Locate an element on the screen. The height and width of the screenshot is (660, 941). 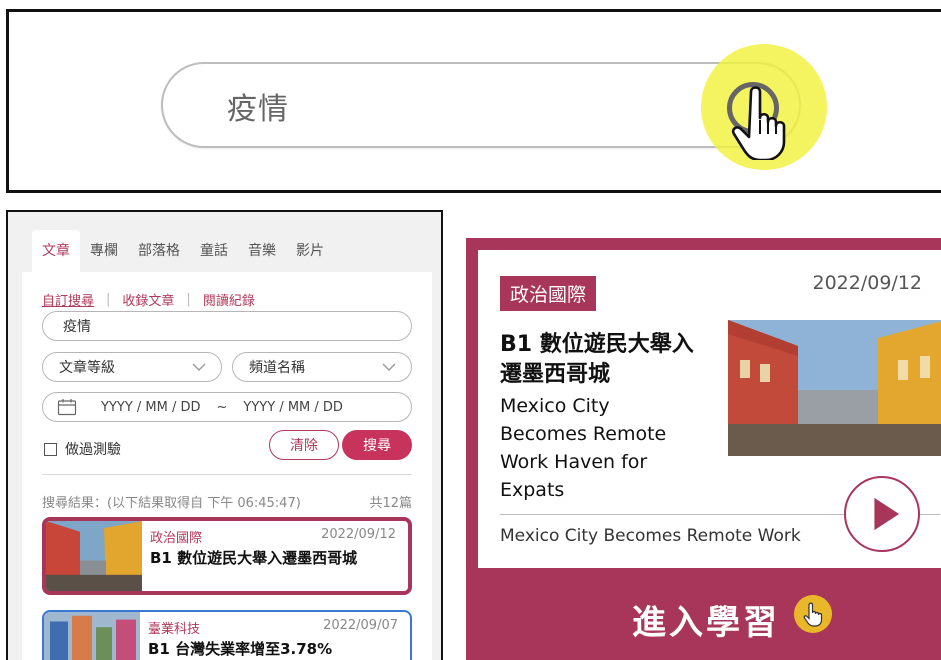
tab-columns: 專欄 is located at coordinates (104, 251).